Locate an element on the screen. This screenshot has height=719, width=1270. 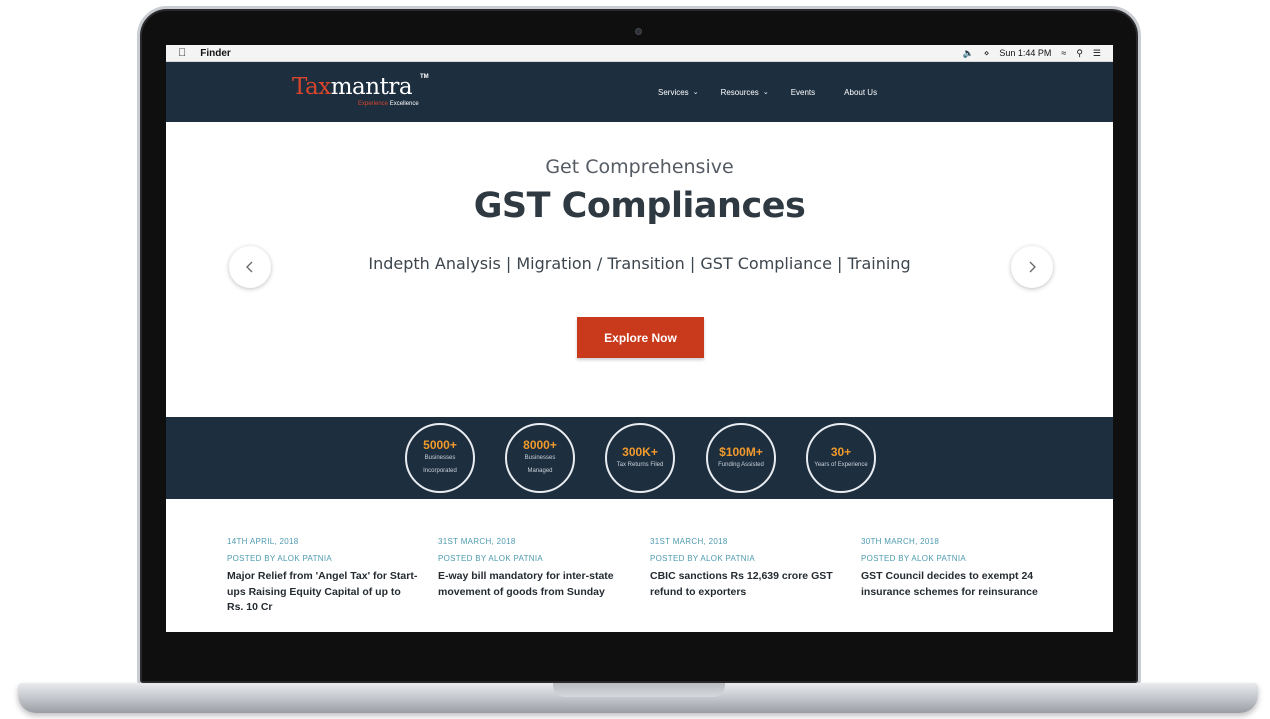
nav-events: Events is located at coordinates (803, 92).